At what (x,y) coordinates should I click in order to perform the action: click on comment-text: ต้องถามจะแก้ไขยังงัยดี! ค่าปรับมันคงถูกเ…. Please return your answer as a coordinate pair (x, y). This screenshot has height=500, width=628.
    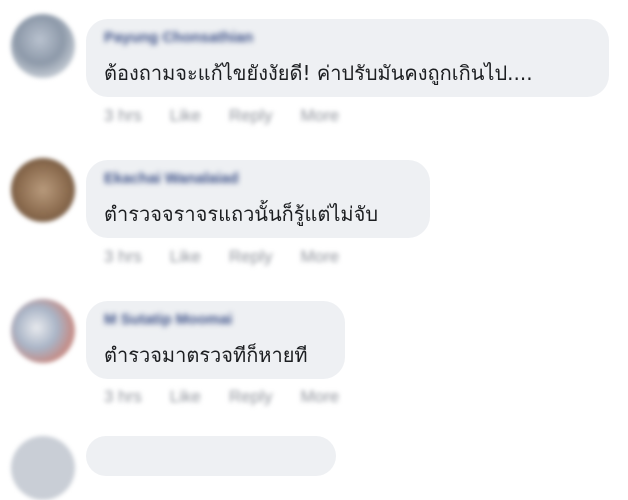
    Looking at the image, I should click on (318, 73).